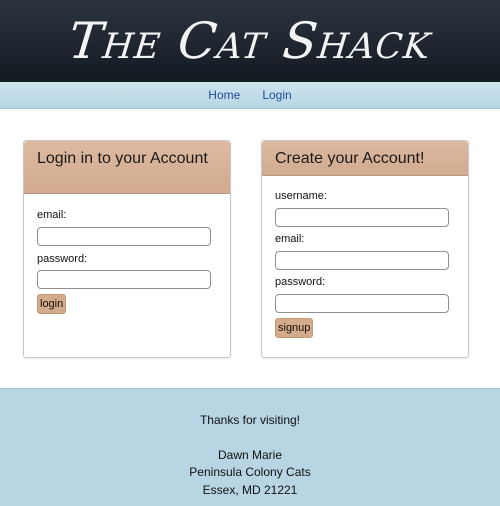 This screenshot has height=506, width=500. Describe the element at coordinates (224, 95) in the screenshot. I see `nav-link-home: Home` at that location.